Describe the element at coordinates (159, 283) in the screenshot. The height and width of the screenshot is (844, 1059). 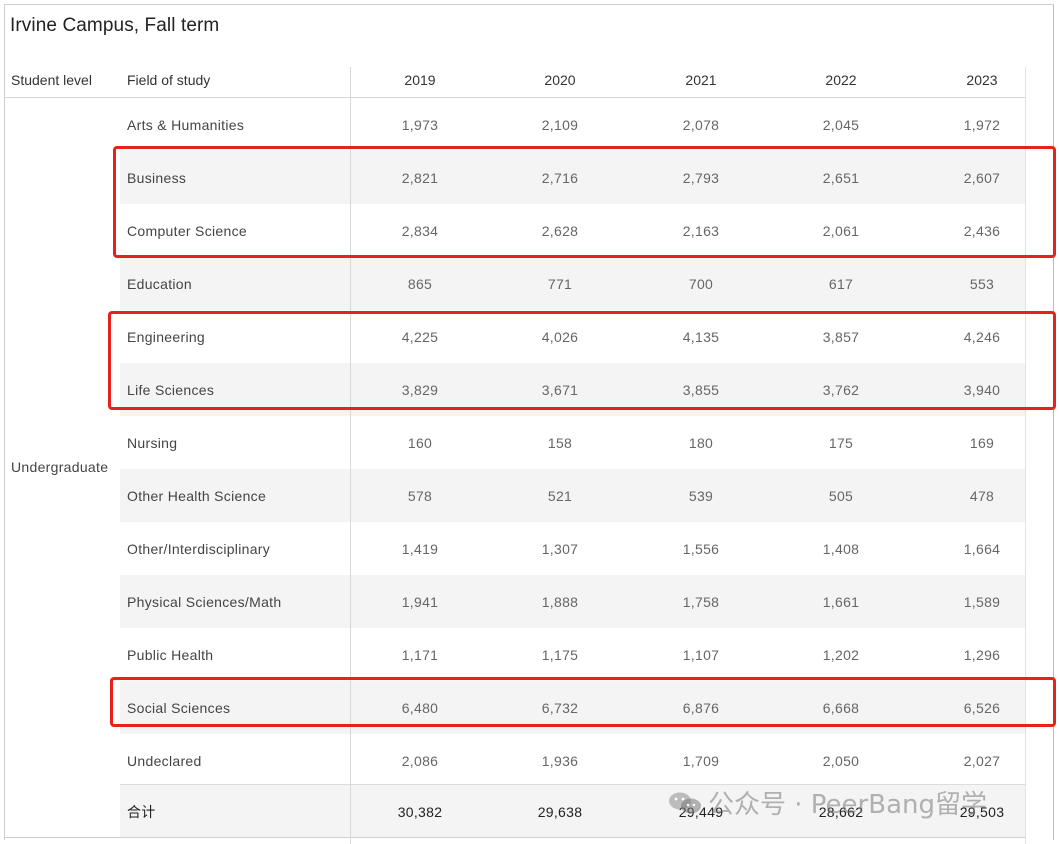
I see `field-name-cell: Education` at that location.